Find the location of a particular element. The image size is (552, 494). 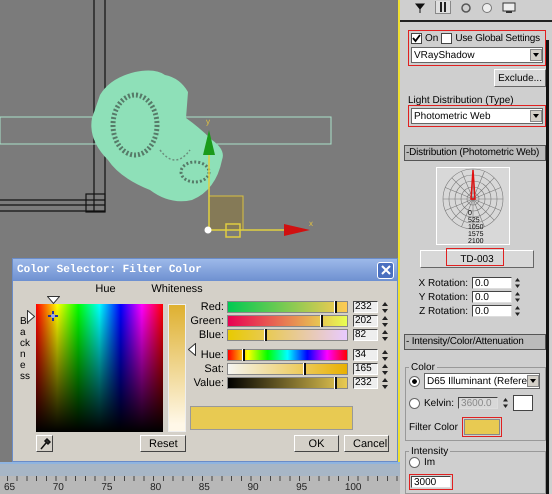

cancel-button: Cancel is located at coordinates (366, 443).